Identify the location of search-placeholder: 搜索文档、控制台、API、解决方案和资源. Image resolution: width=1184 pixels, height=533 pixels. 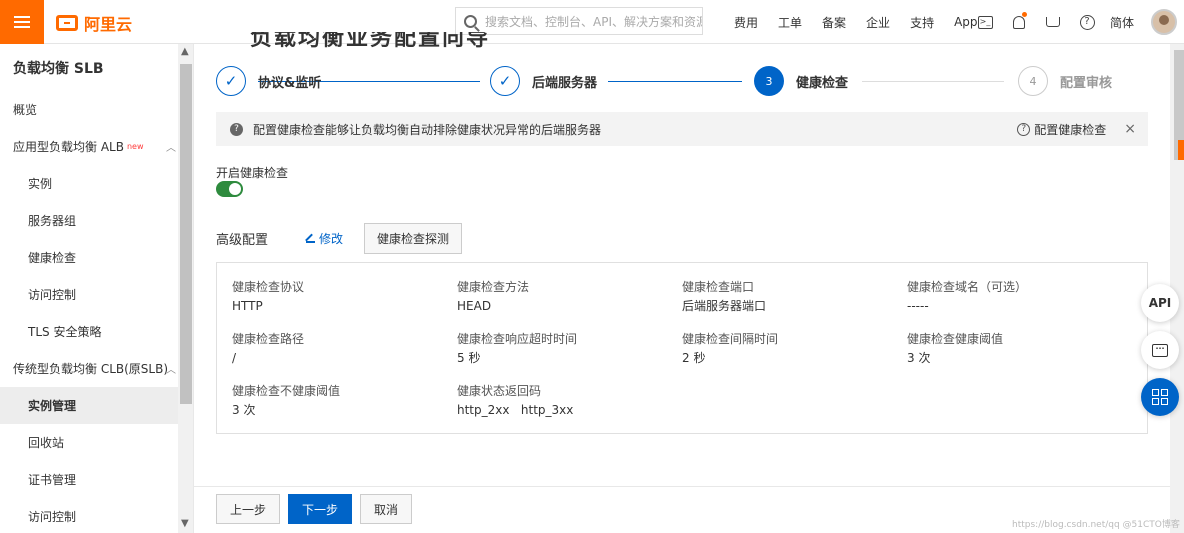
(594, 21).